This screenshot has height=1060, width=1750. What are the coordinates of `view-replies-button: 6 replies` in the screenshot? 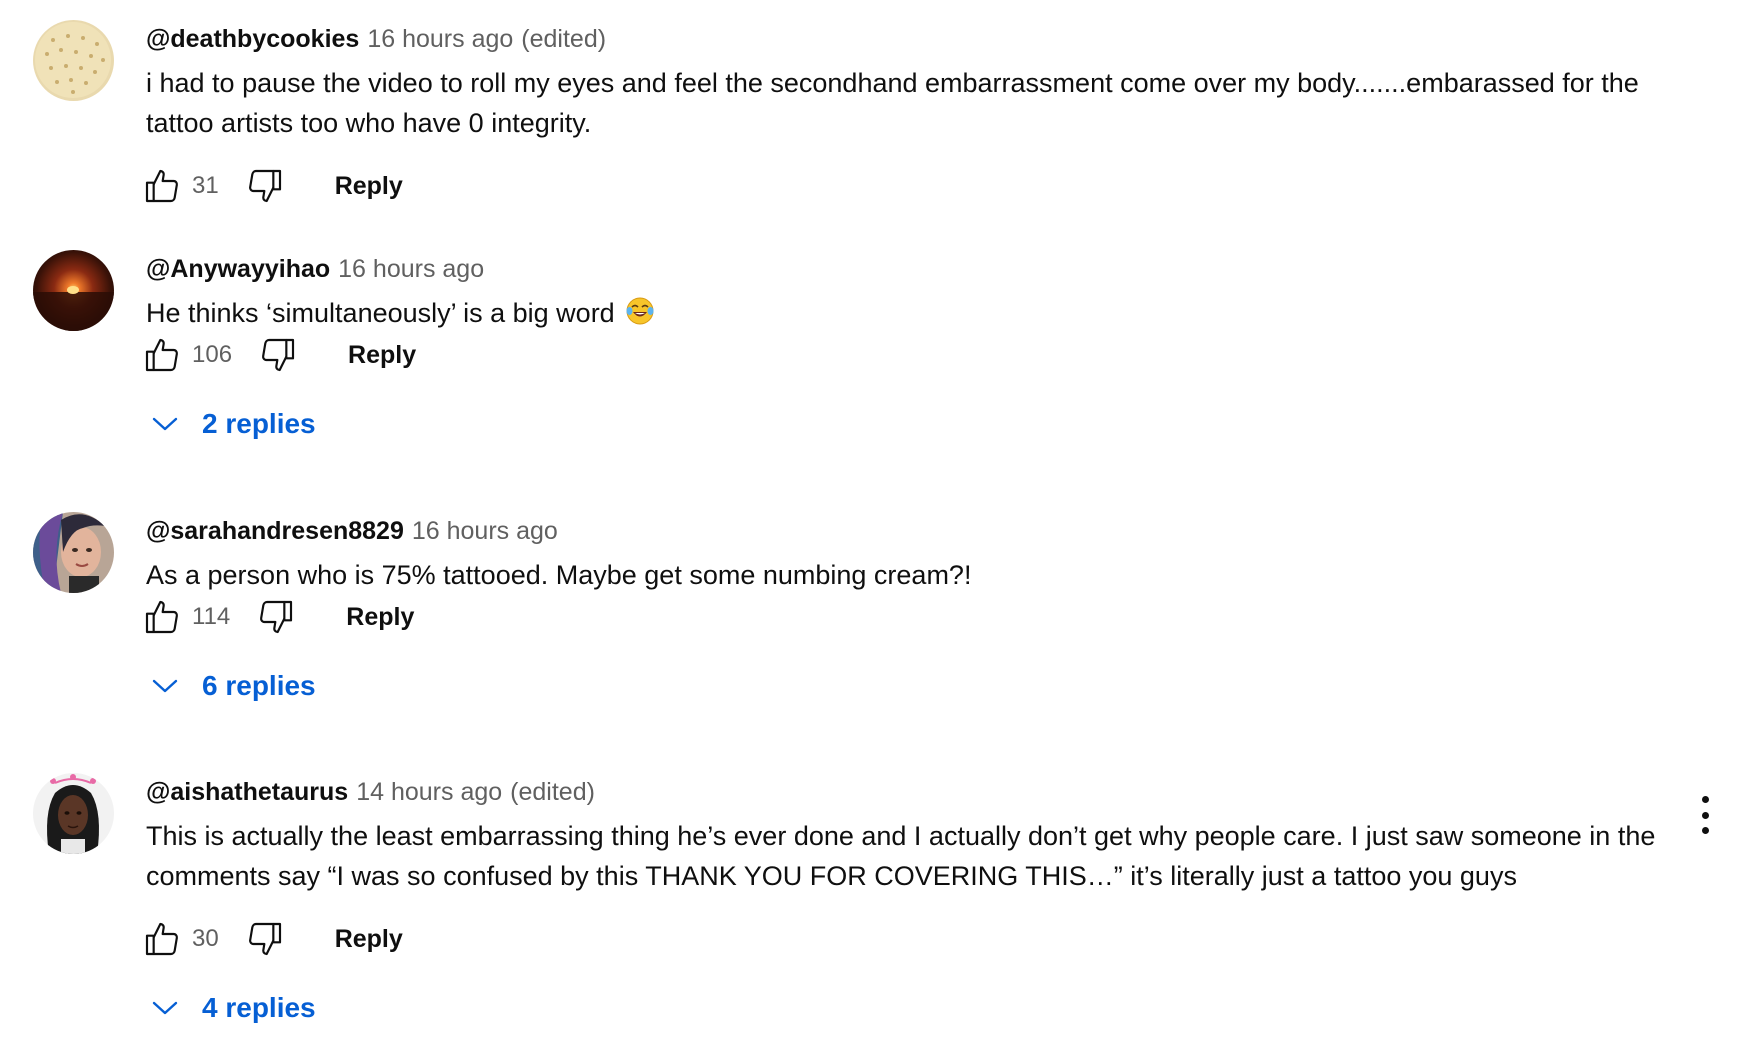 It's located at (233, 686).